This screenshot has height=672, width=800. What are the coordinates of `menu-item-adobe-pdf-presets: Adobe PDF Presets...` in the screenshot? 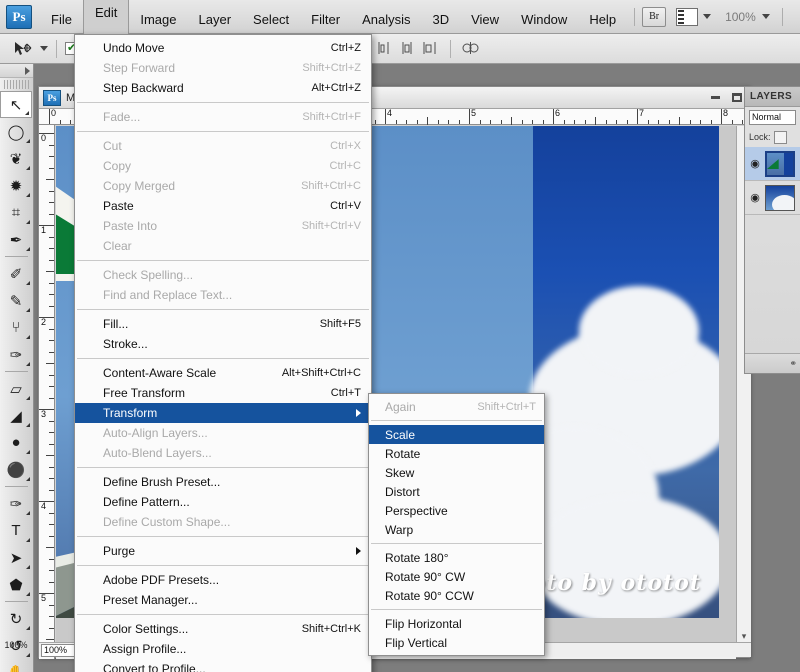 It's located at (223, 580).